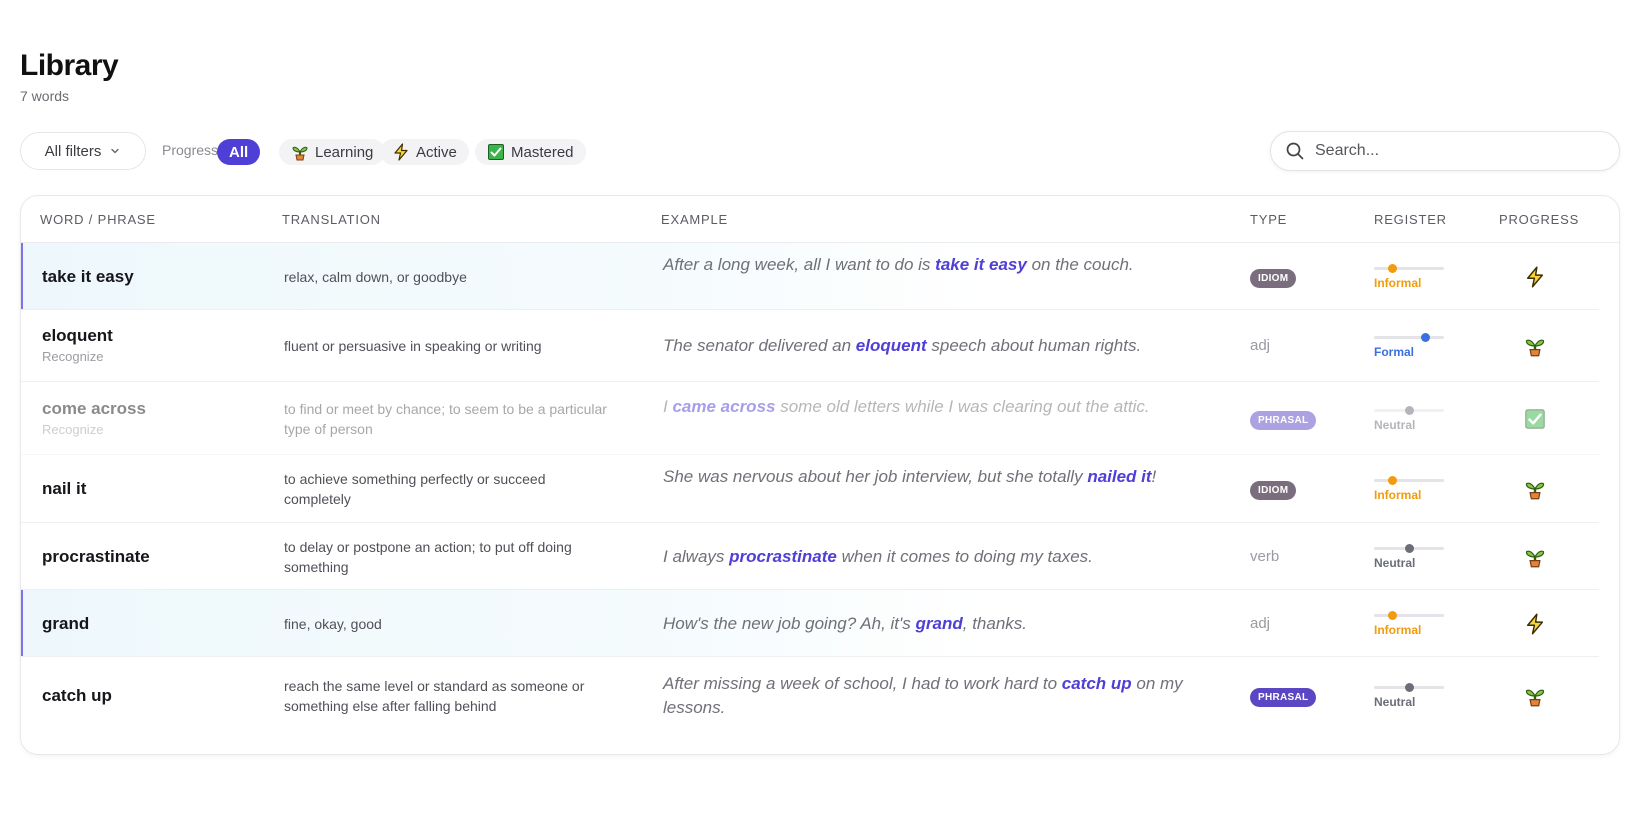 This screenshot has width=1640, height=820. Describe the element at coordinates (1410, 219) in the screenshot. I see `column-header-register: Register` at that location.